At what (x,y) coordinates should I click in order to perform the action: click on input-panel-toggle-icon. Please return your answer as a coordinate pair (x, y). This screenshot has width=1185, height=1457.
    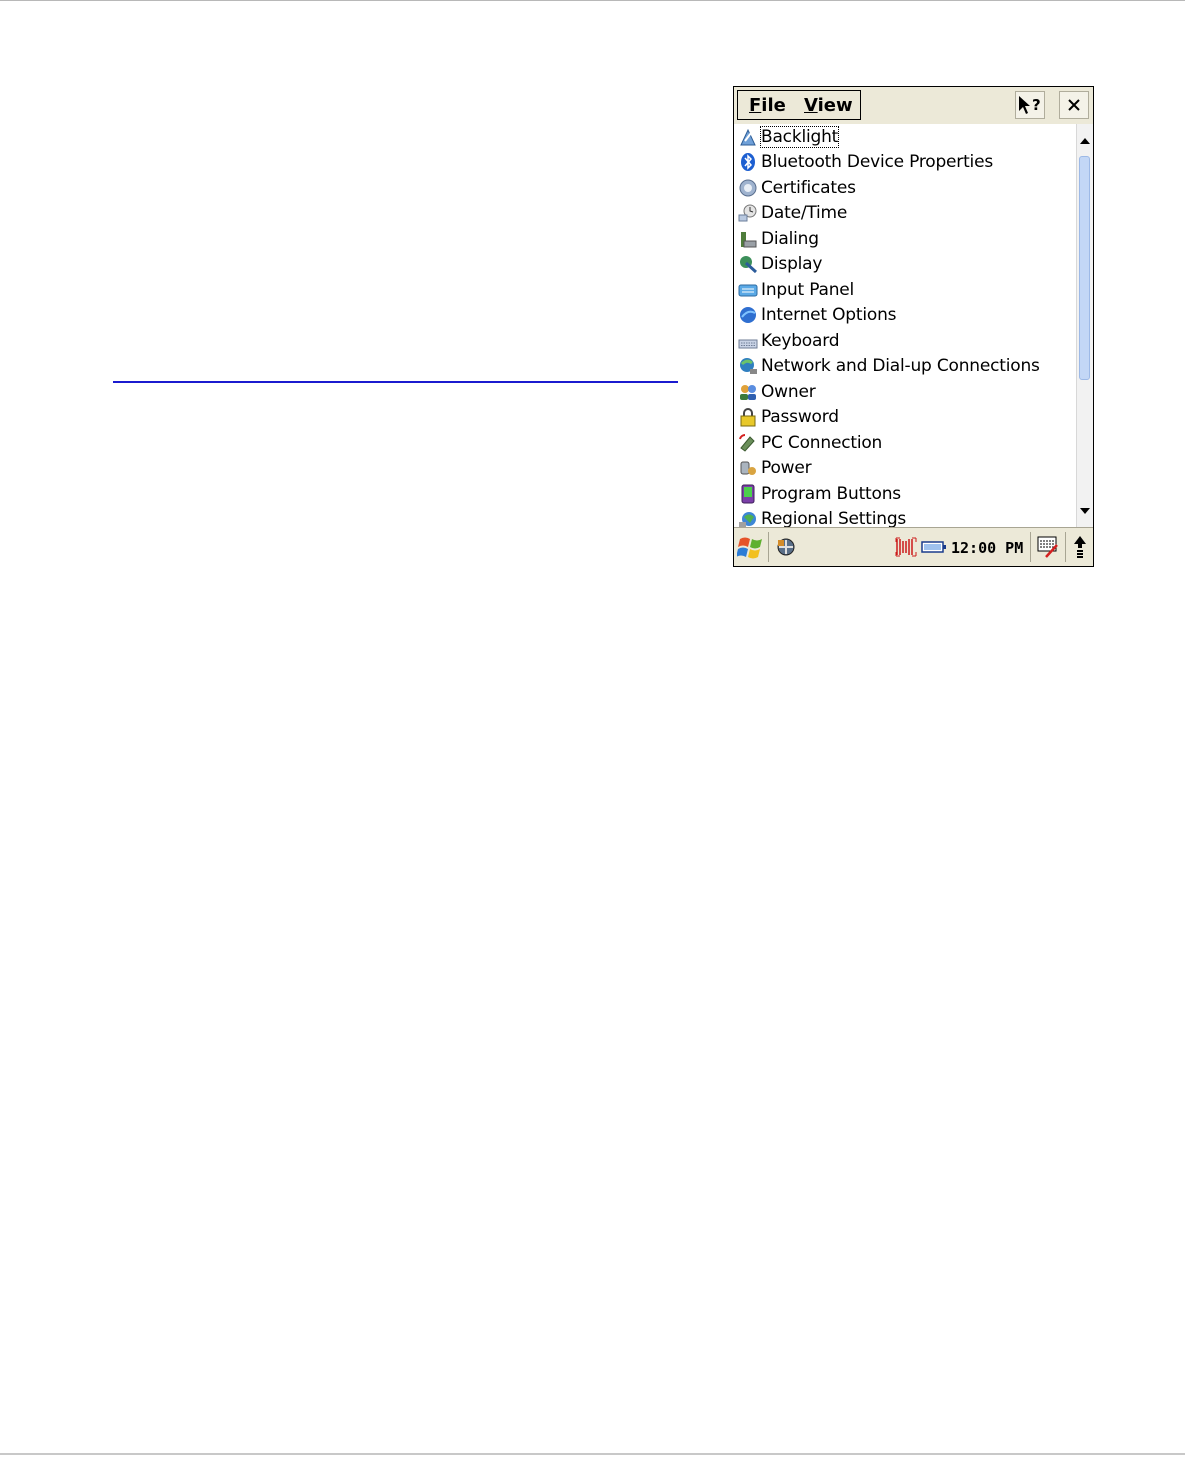
    Looking at the image, I should click on (1047, 547).